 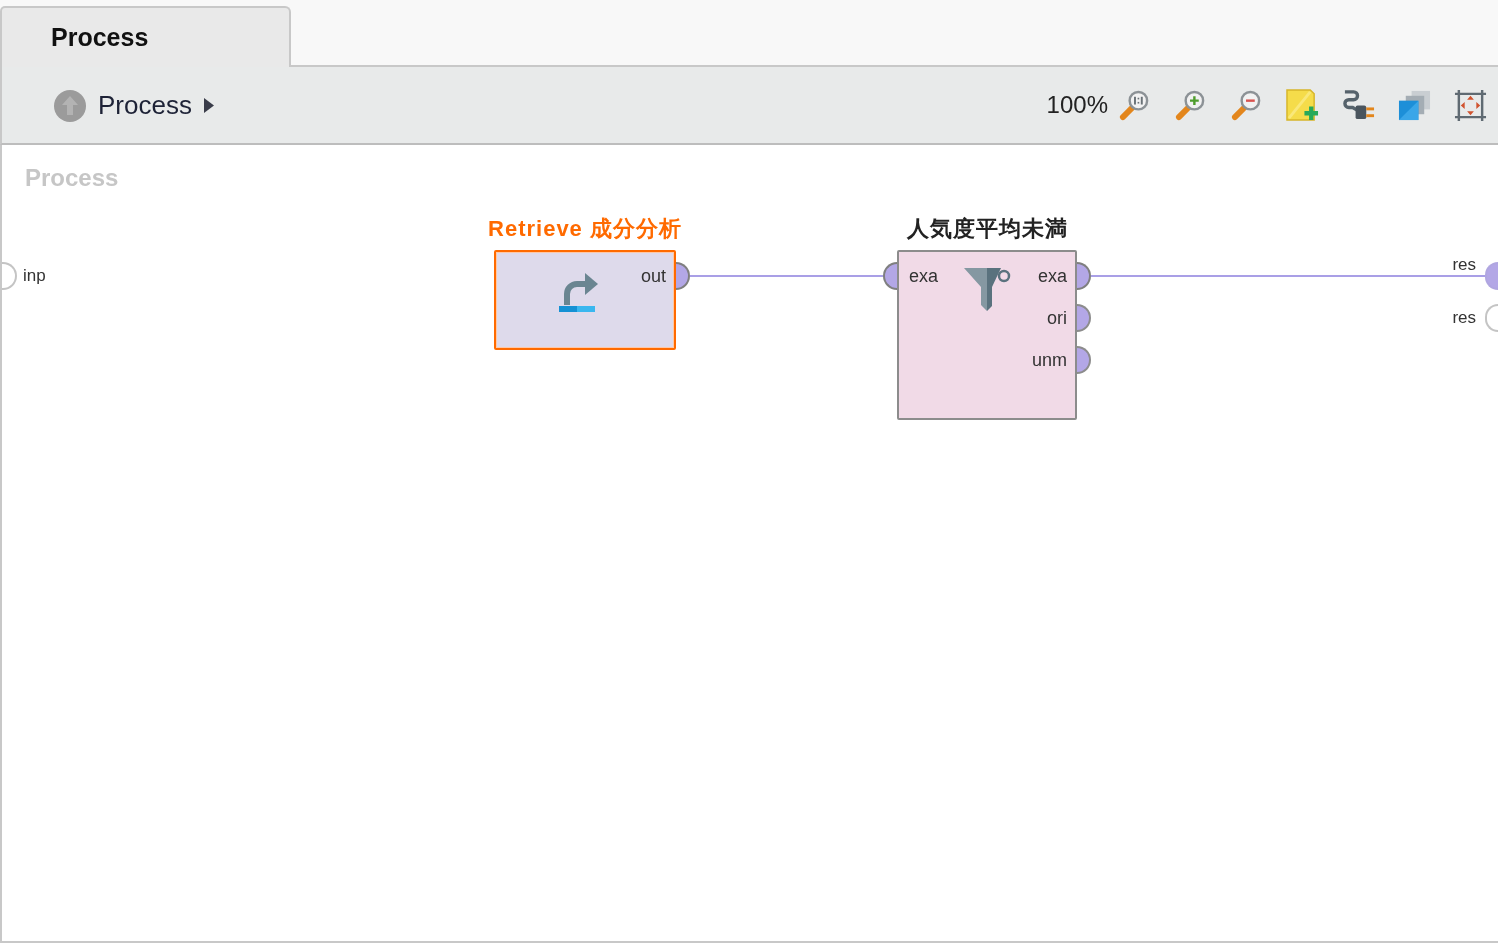 I want to click on breadcrumb-link: Process, so click(x=145, y=105).